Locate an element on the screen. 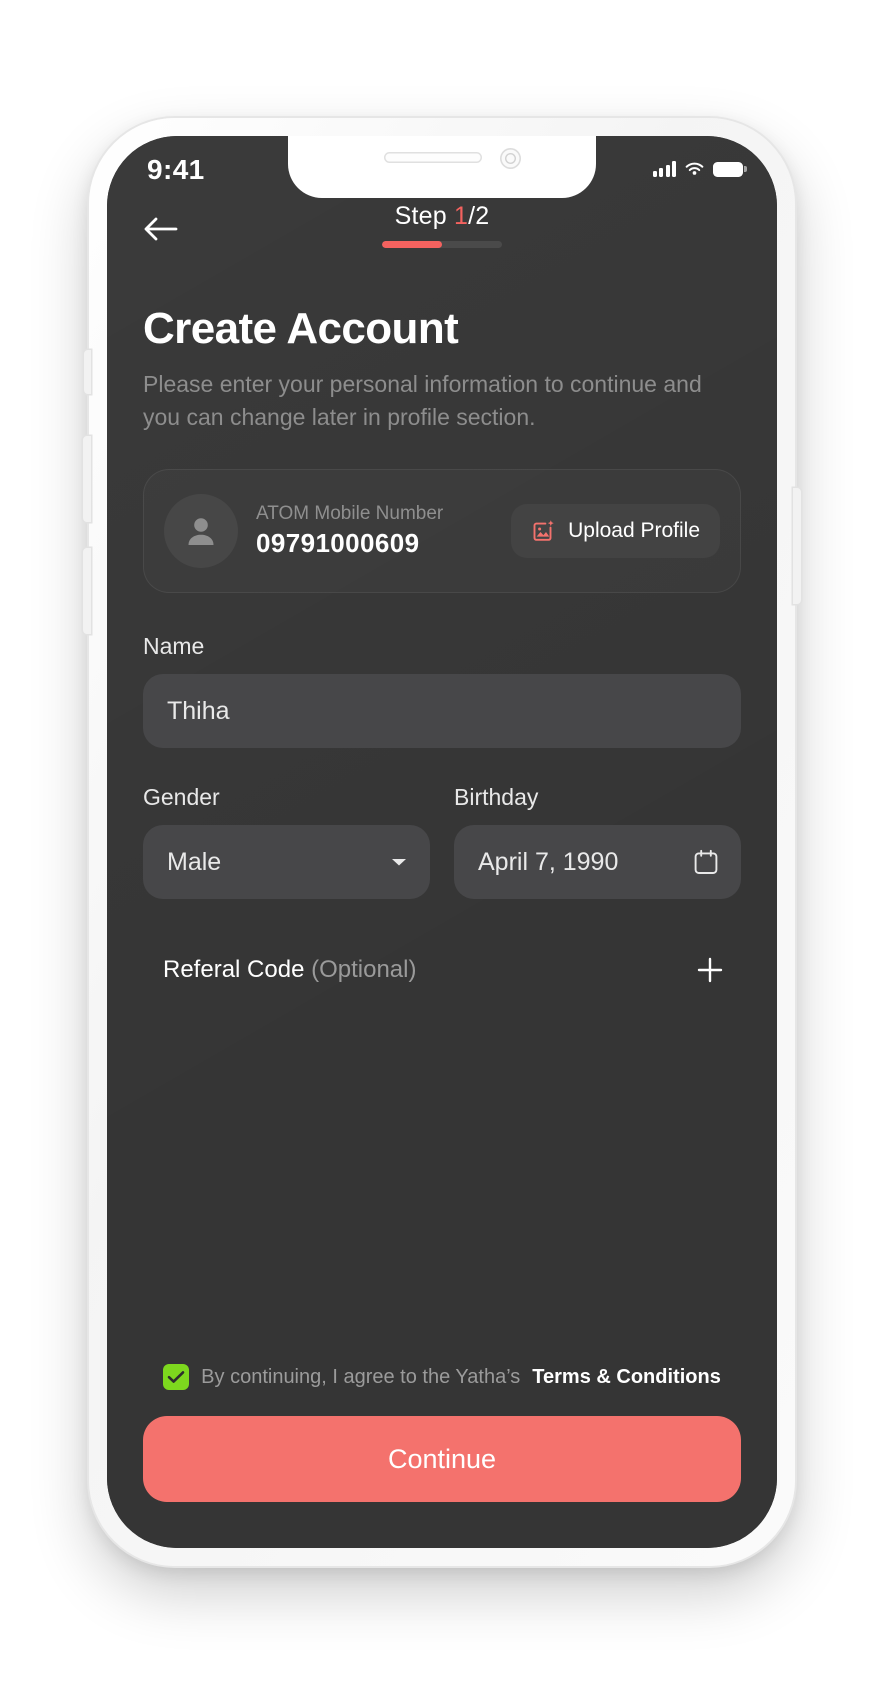  mute-switch is located at coordinates (87, 372).